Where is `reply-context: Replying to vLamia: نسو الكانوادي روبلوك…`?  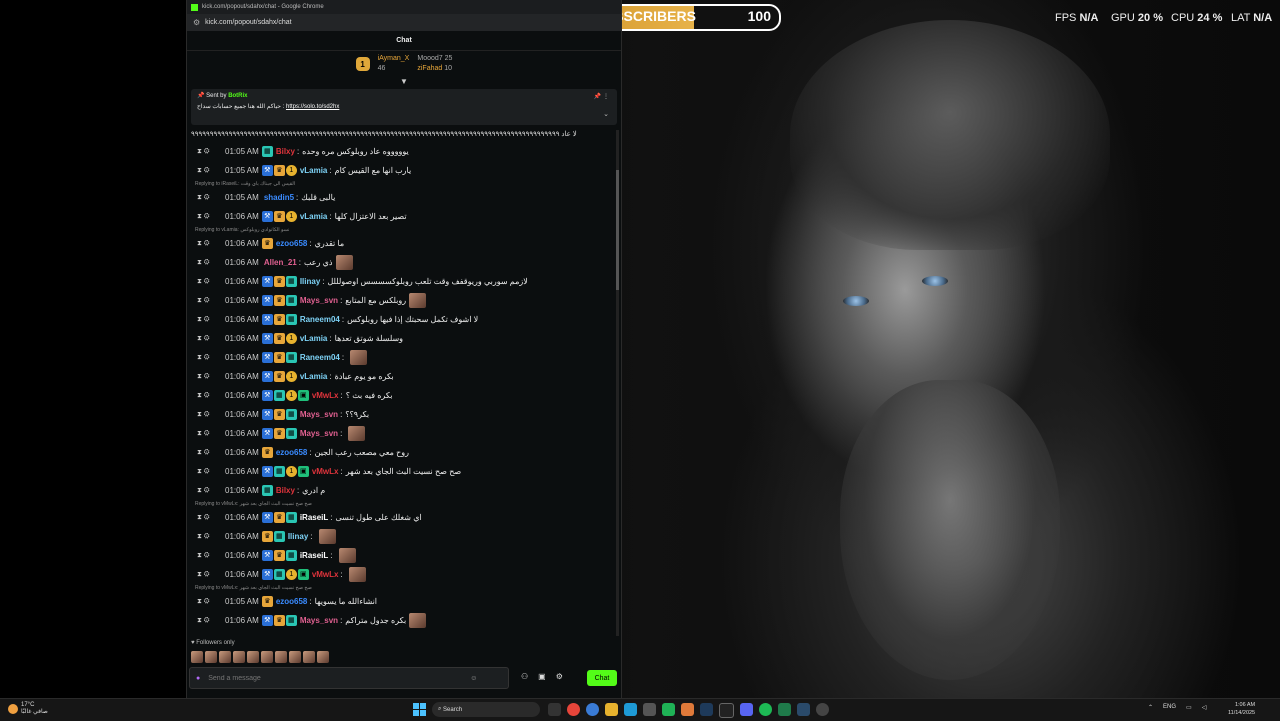 reply-context: Replying to vLamia: نسو الكانوادي روبلوك… is located at coordinates (404, 230).